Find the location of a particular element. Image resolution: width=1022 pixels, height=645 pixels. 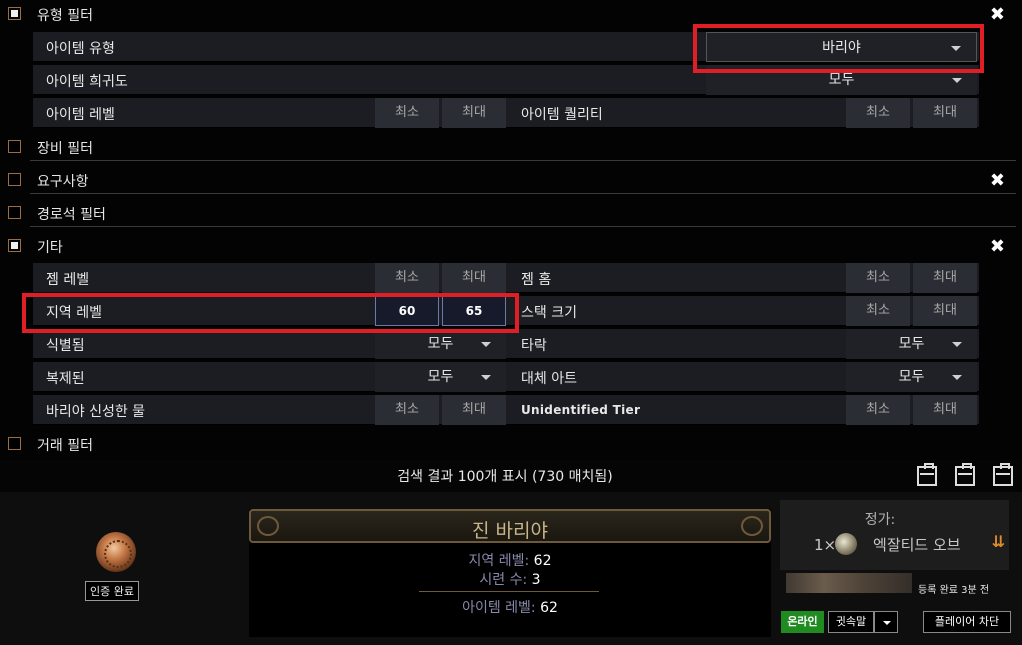

identified-value: 모두 is located at coordinates (440, 344).